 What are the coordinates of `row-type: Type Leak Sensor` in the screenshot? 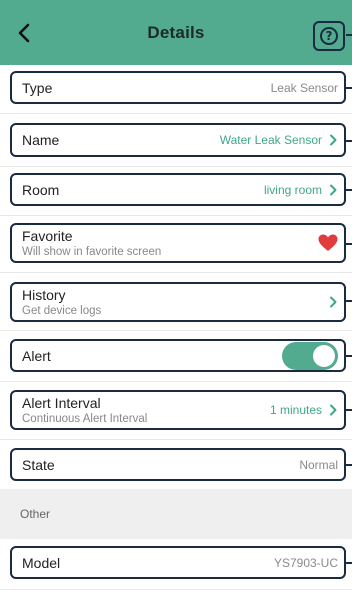 It's located at (178, 87).